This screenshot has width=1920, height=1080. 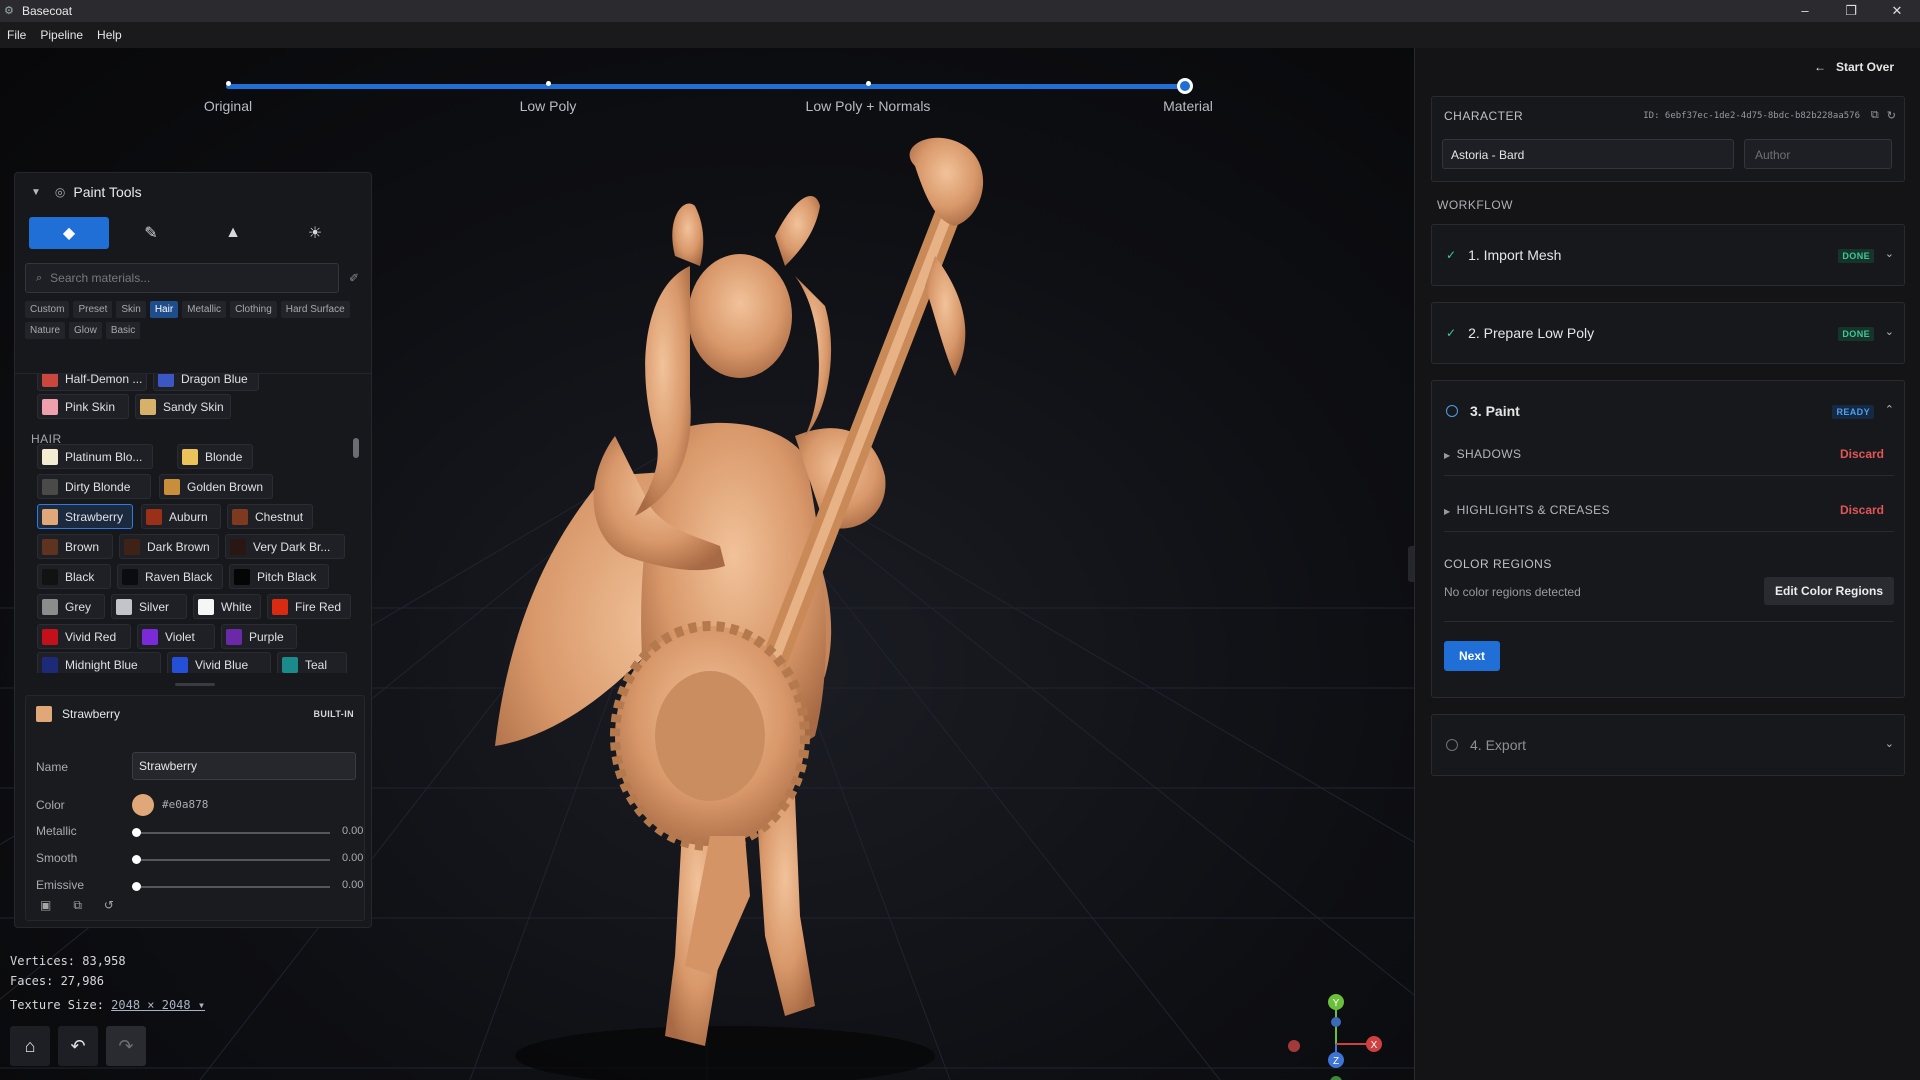 What do you see at coordinates (16, 35) in the screenshot?
I see `menu-file: File` at bounding box center [16, 35].